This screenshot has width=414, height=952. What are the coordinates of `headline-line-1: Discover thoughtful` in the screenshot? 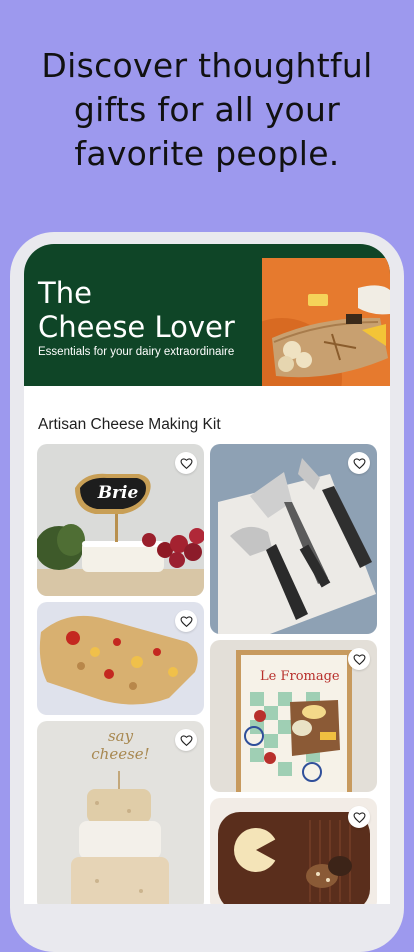 It's located at (207, 65).